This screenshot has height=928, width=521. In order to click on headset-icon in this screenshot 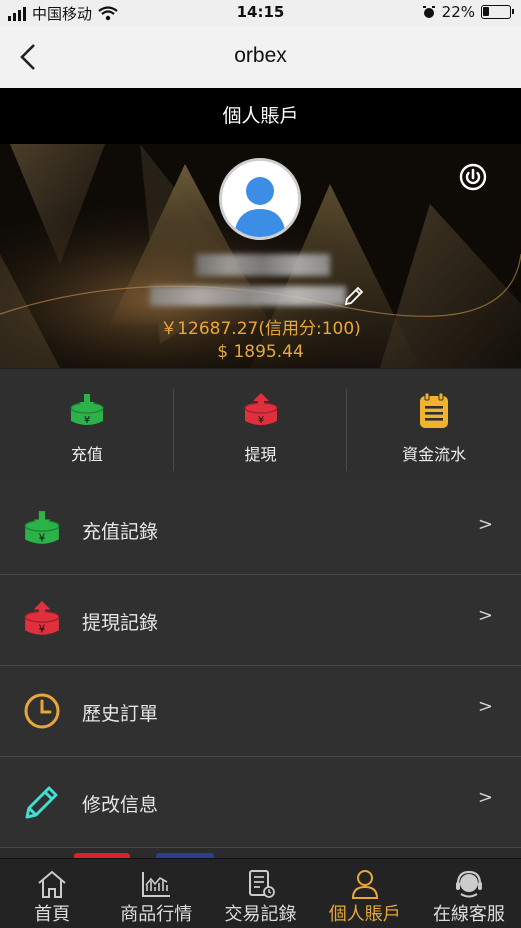, I will do `click(468, 884)`.